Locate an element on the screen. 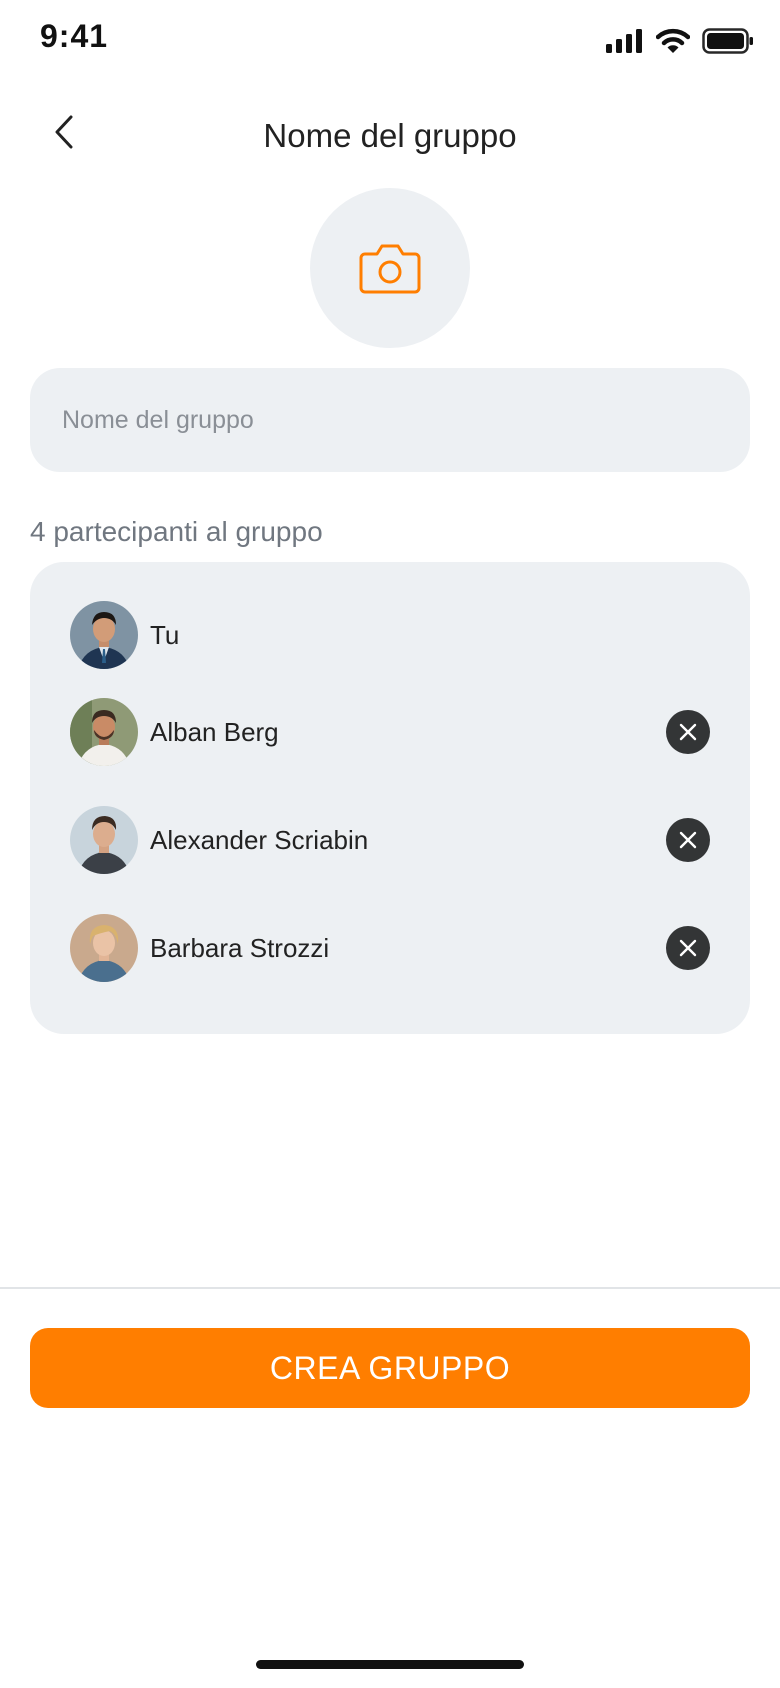  page-title: Nome del gruppo is located at coordinates (390, 135).